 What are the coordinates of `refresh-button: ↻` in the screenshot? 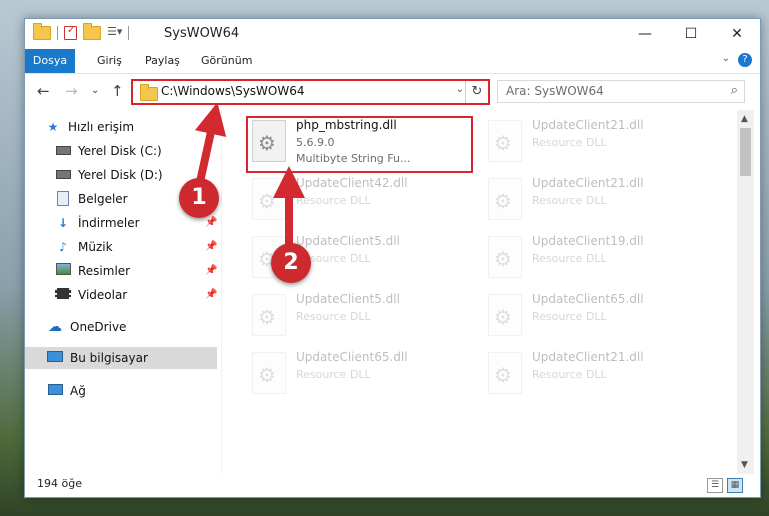 It's located at (476, 92).